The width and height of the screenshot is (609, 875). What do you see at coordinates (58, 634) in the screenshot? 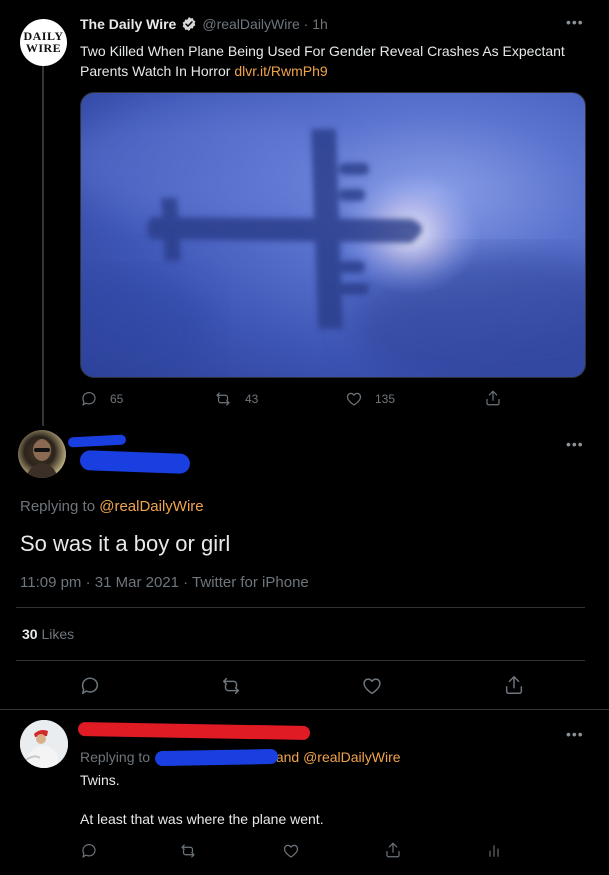
I see `likes-label: Likes` at bounding box center [58, 634].